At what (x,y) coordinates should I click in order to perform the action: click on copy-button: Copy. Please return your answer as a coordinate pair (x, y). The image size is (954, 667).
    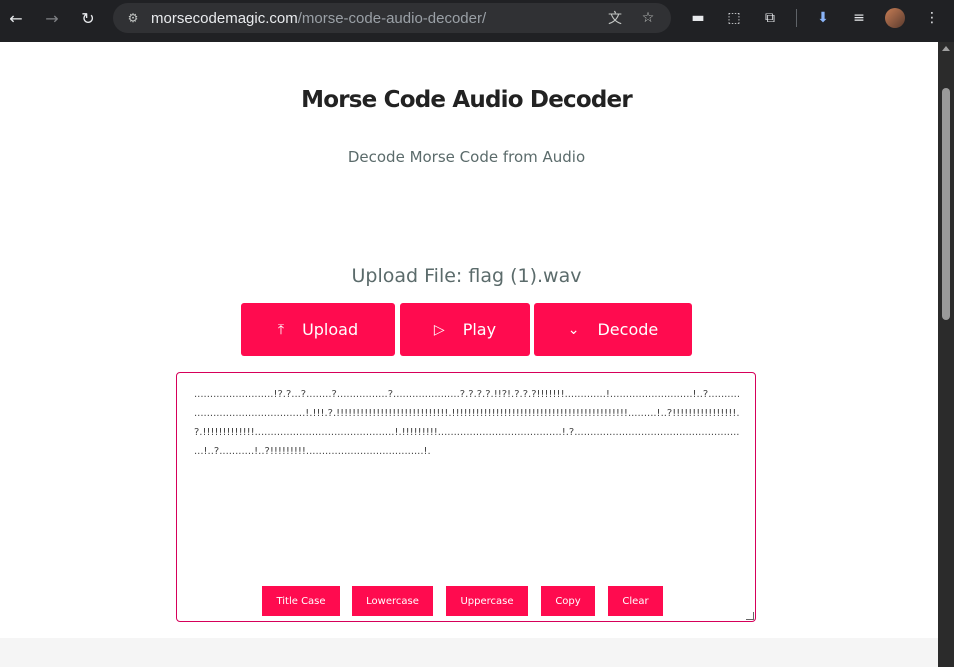
    Looking at the image, I should click on (568, 601).